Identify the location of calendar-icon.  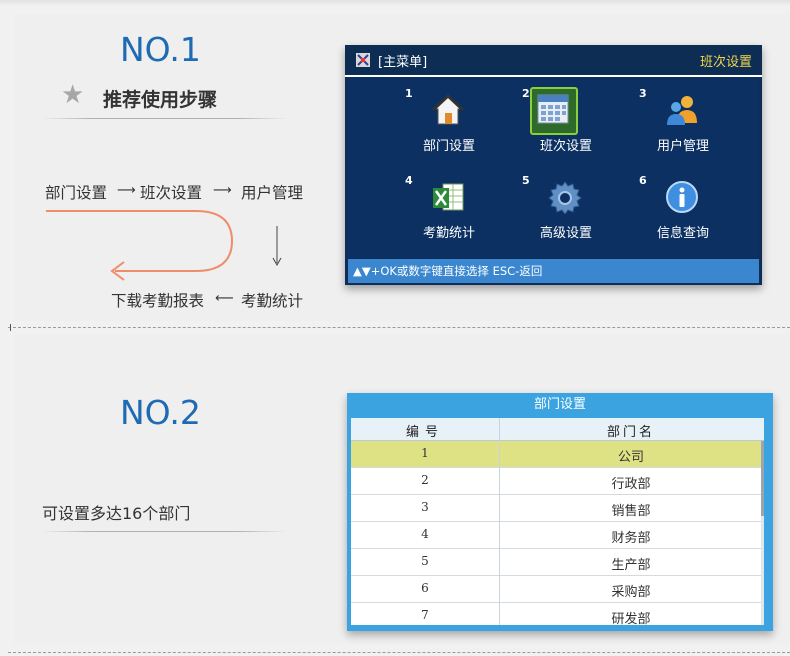
(553, 109).